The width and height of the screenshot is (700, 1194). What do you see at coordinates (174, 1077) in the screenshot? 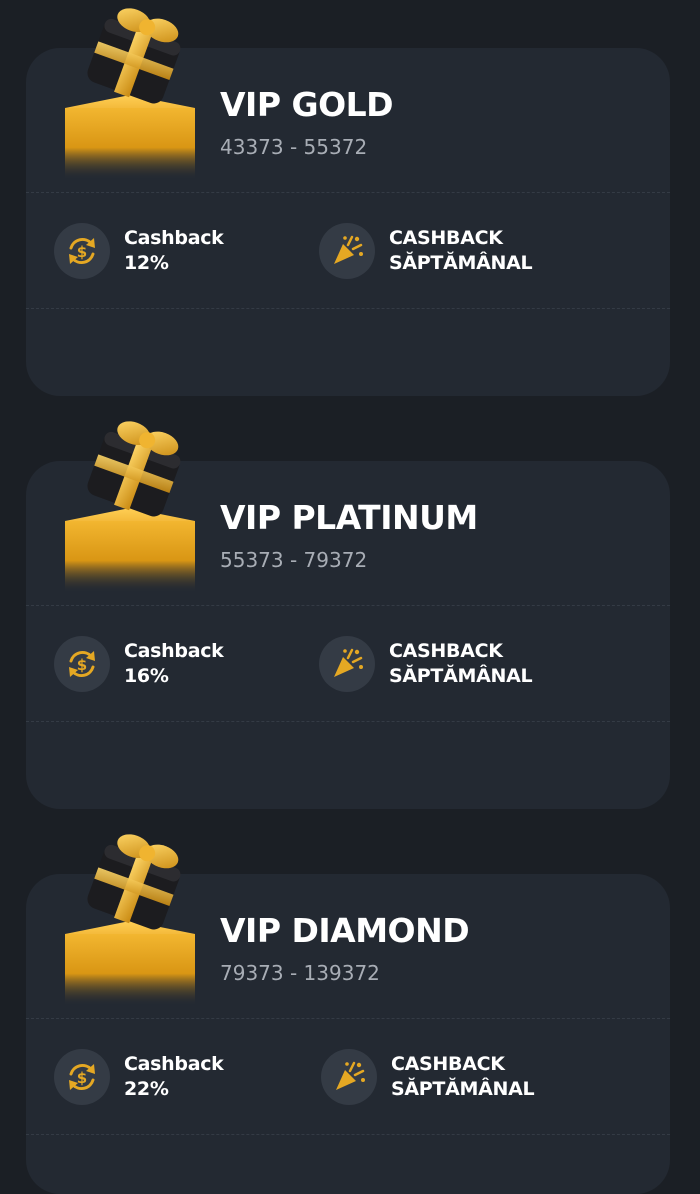
I see `cashback-feature: Cashback 22%` at bounding box center [174, 1077].